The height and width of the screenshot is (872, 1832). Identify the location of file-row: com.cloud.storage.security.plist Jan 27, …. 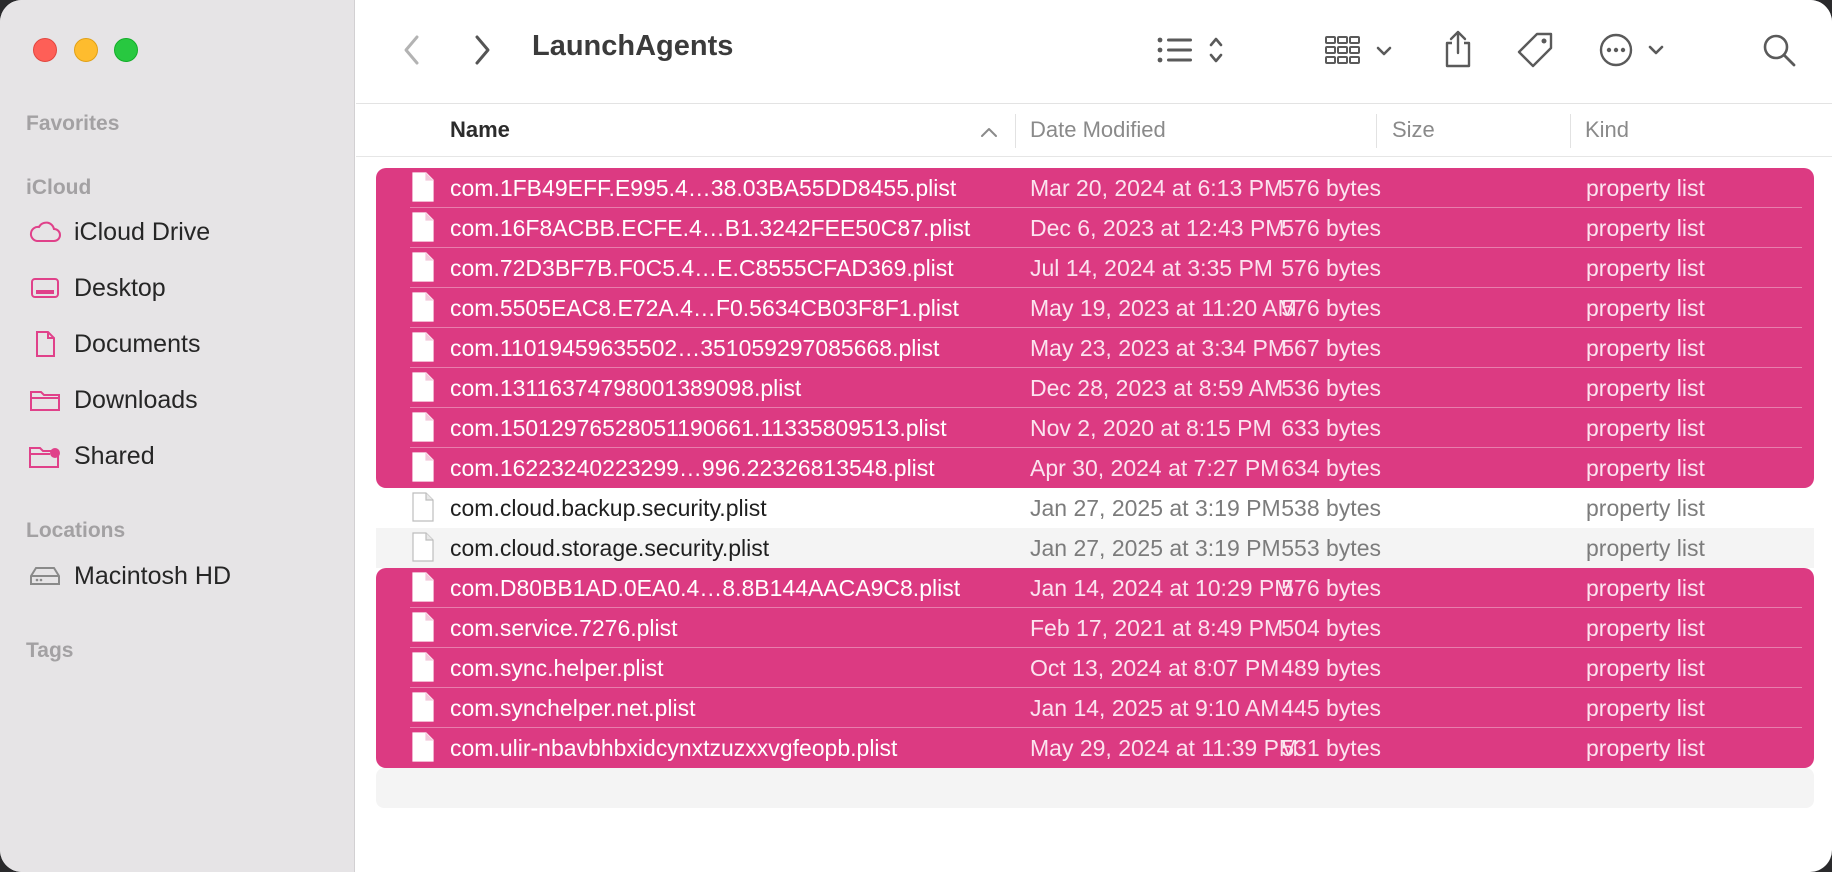
(1095, 548).